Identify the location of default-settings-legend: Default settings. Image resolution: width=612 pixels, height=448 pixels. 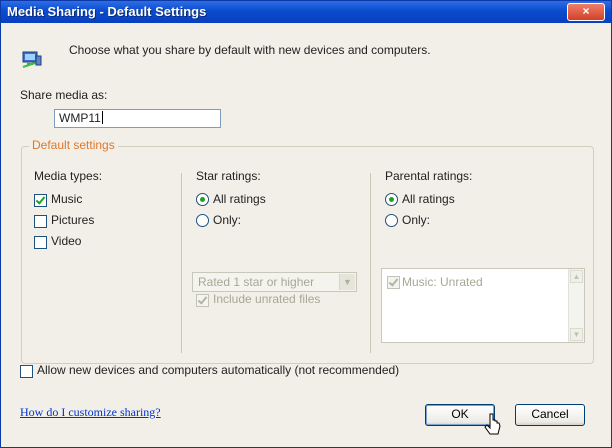
(73, 145).